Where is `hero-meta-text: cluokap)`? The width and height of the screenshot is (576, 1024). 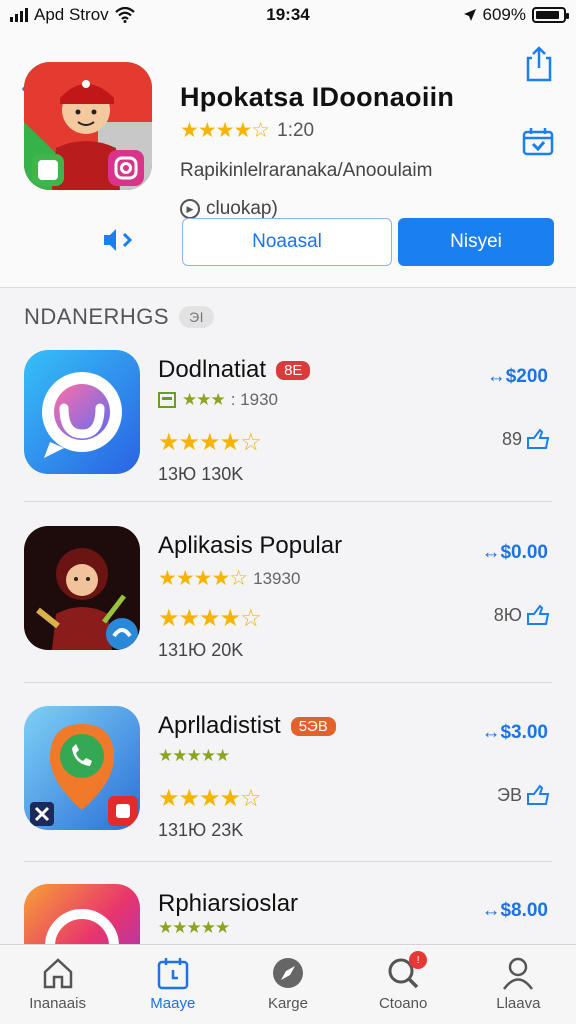 hero-meta-text: cluokap) is located at coordinates (242, 208).